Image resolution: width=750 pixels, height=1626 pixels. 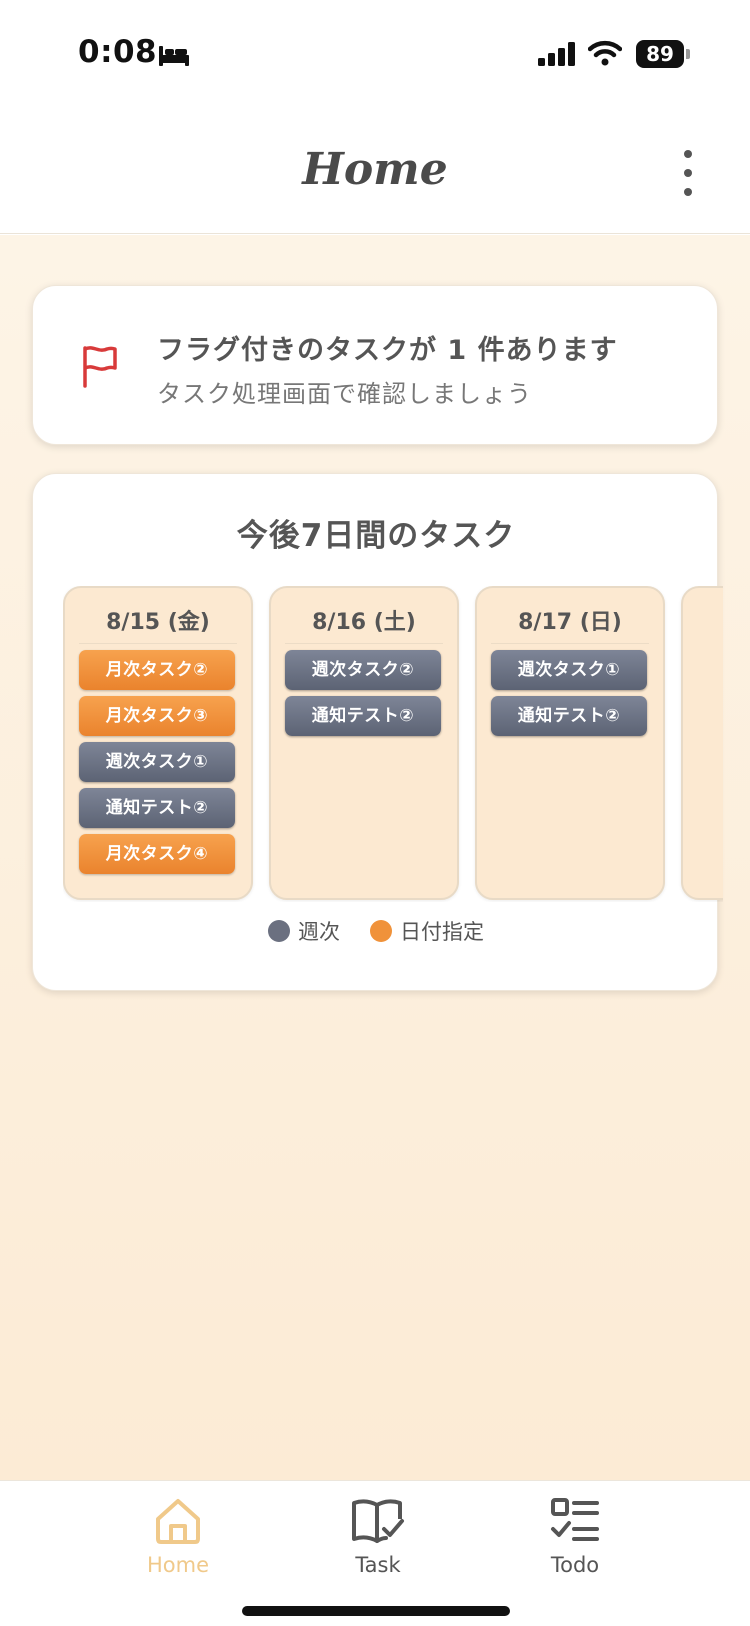 I want to click on more-menu-button, so click(x=688, y=173).